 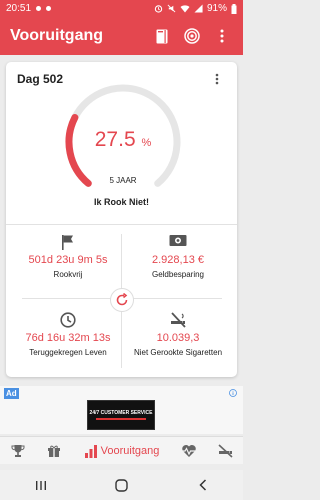 I want to click on flag-icon, so click(x=67, y=242).